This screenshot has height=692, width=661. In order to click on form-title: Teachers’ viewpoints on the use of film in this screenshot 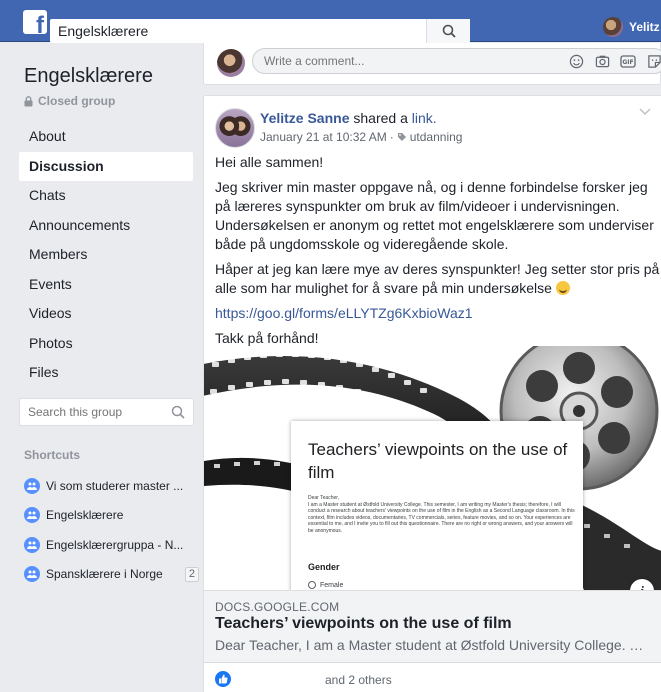, I will do `click(438, 461)`.